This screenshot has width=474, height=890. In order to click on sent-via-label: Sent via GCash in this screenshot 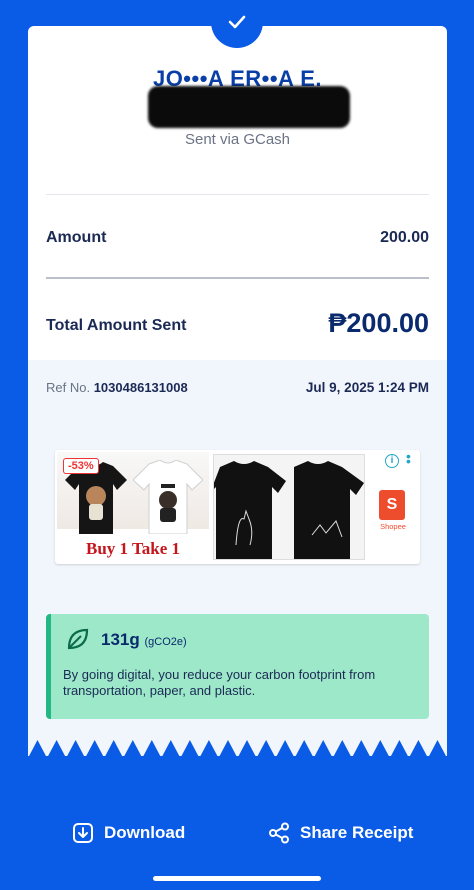, I will do `click(237, 139)`.